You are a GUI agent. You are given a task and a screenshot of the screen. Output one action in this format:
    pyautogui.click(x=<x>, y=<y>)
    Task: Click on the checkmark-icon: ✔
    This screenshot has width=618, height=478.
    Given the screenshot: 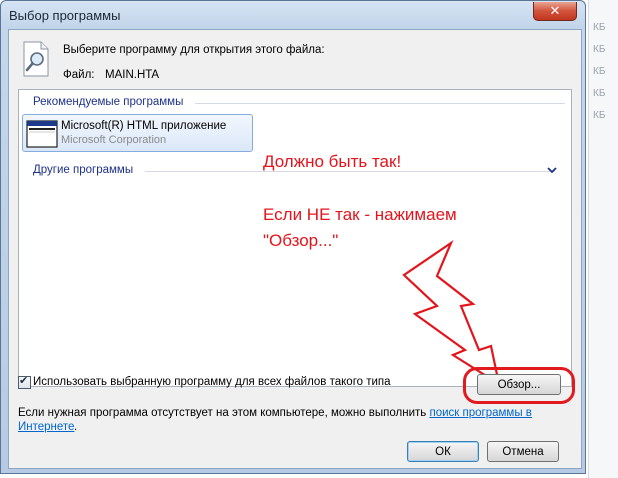 What is the action you would take?
    pyautogui.click(x=24, y=380)
    